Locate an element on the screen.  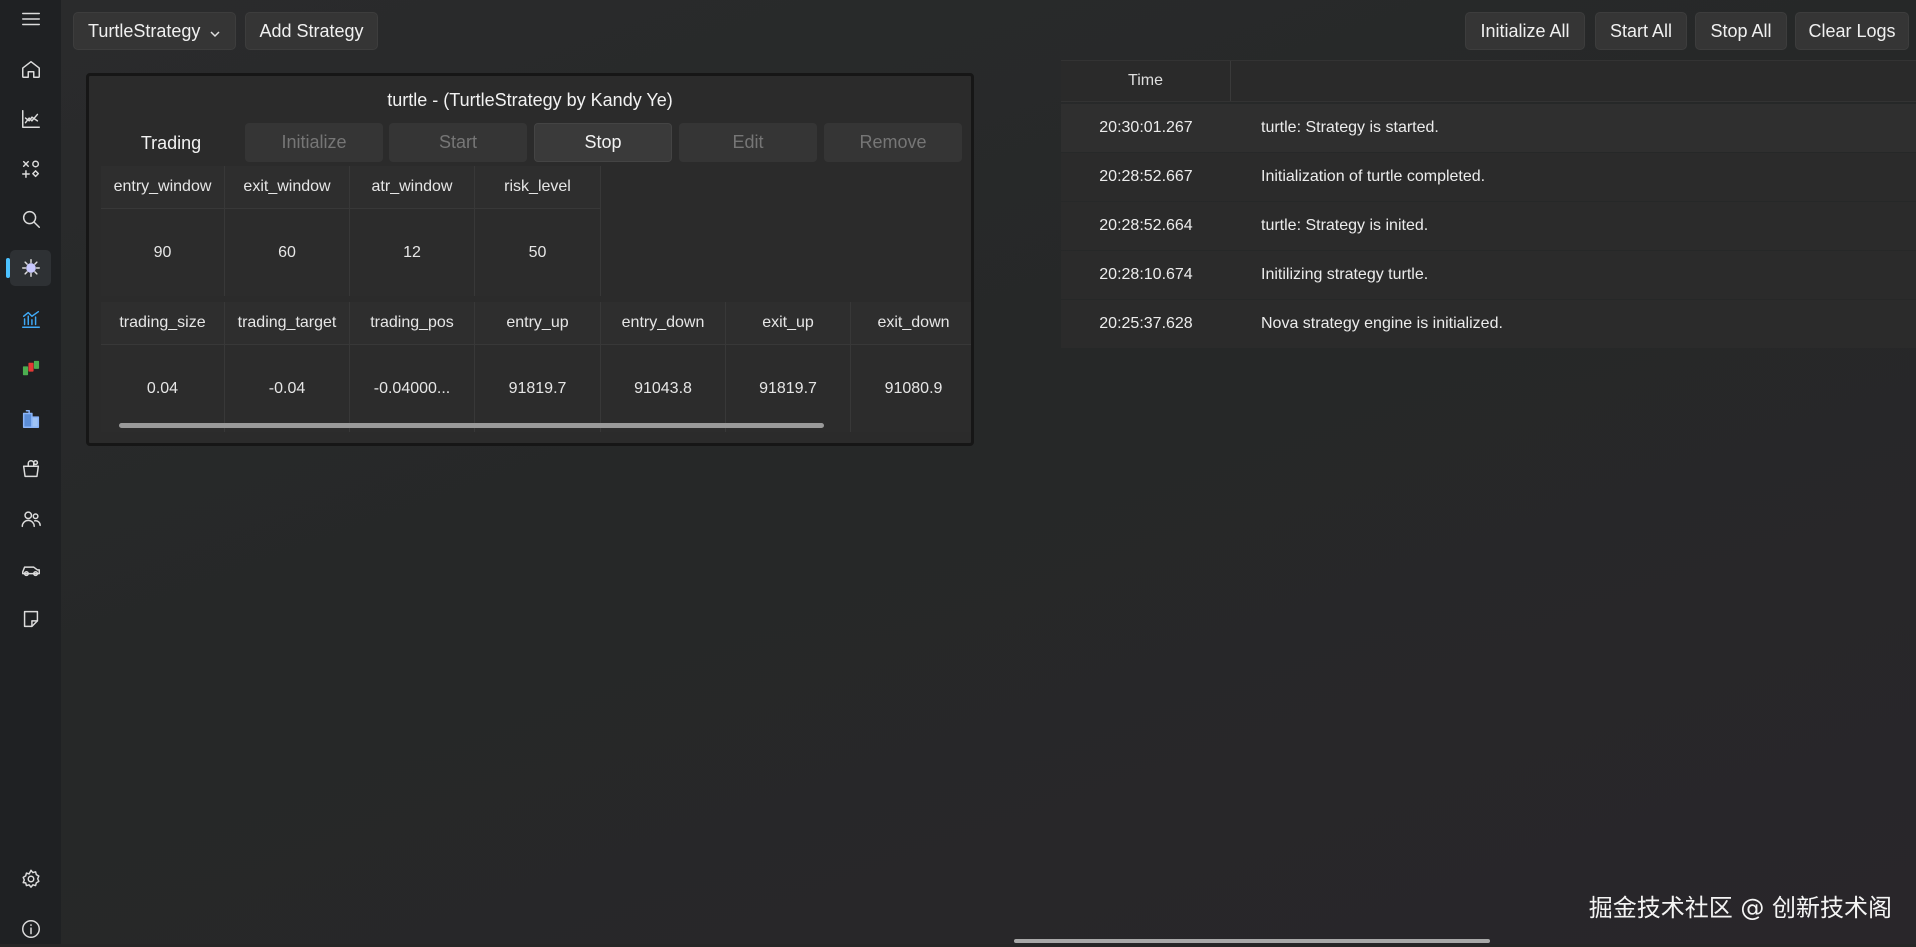
strategy-class-select: TurtleStrategy is located at coordinates (154, 31).